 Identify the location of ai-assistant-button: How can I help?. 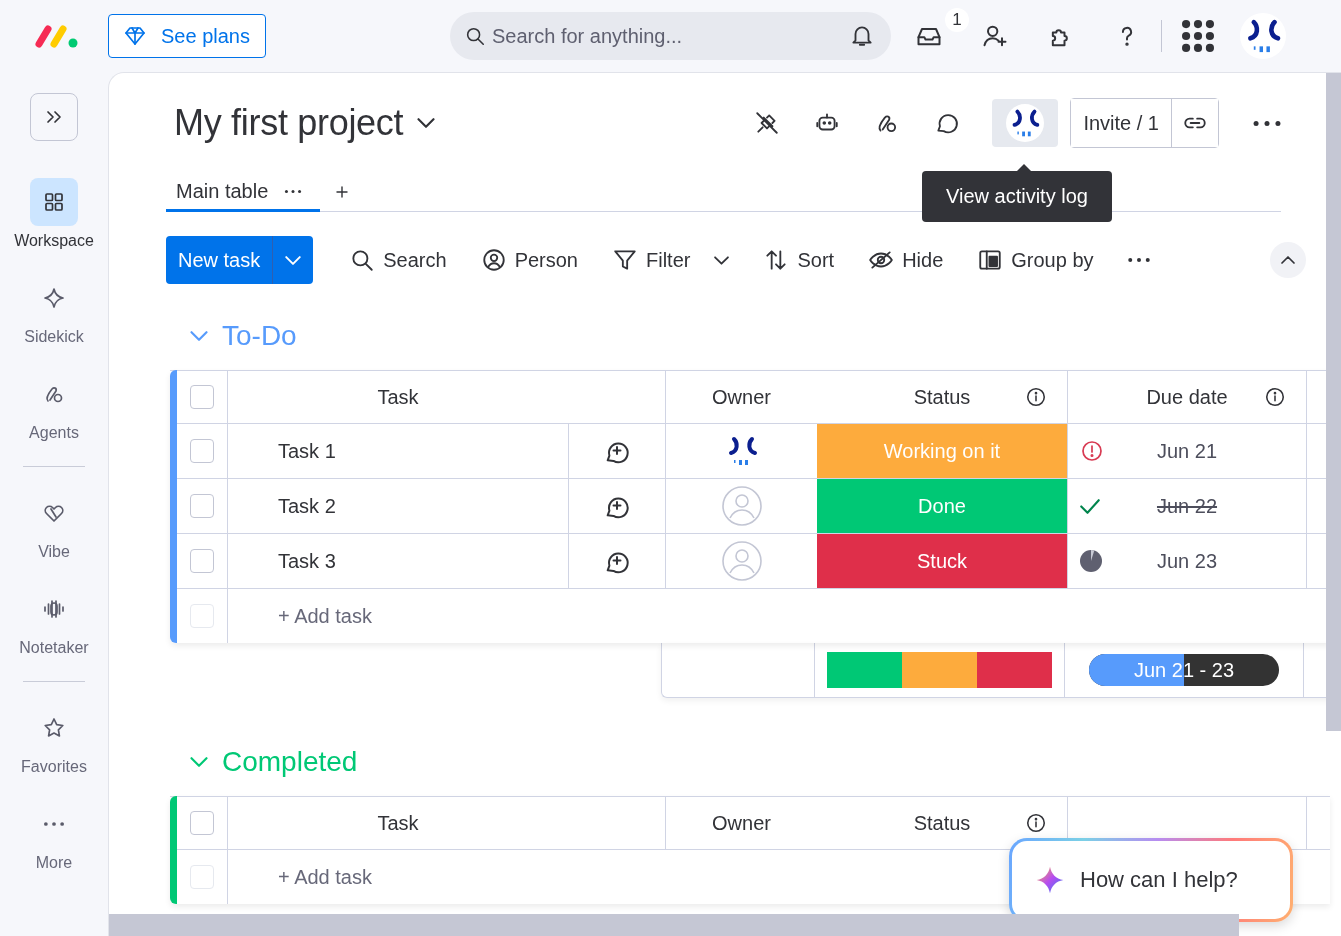
(1151, 880).